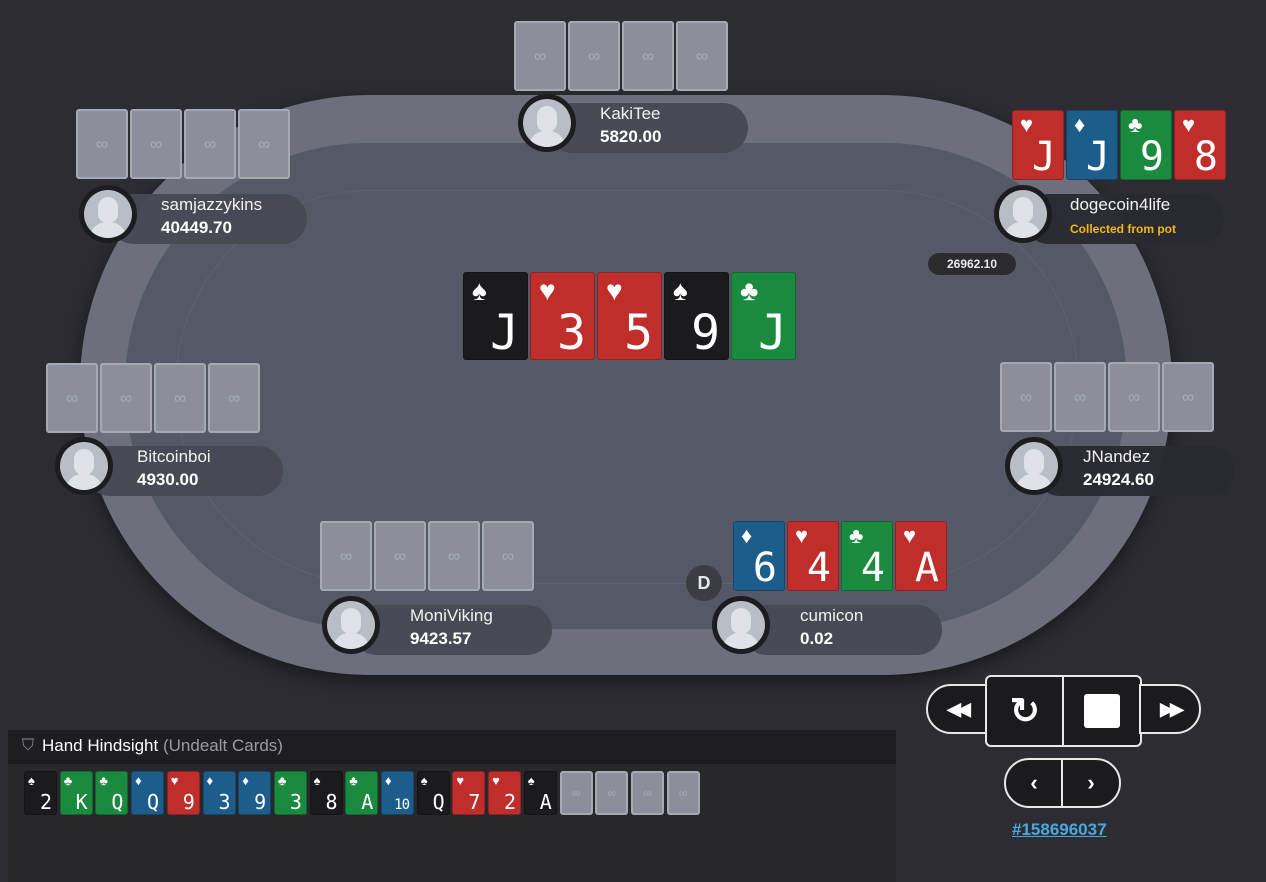  Describe the element at coordinates (45, 802) in the screenshot. I see `card-rank: 2` at that location.